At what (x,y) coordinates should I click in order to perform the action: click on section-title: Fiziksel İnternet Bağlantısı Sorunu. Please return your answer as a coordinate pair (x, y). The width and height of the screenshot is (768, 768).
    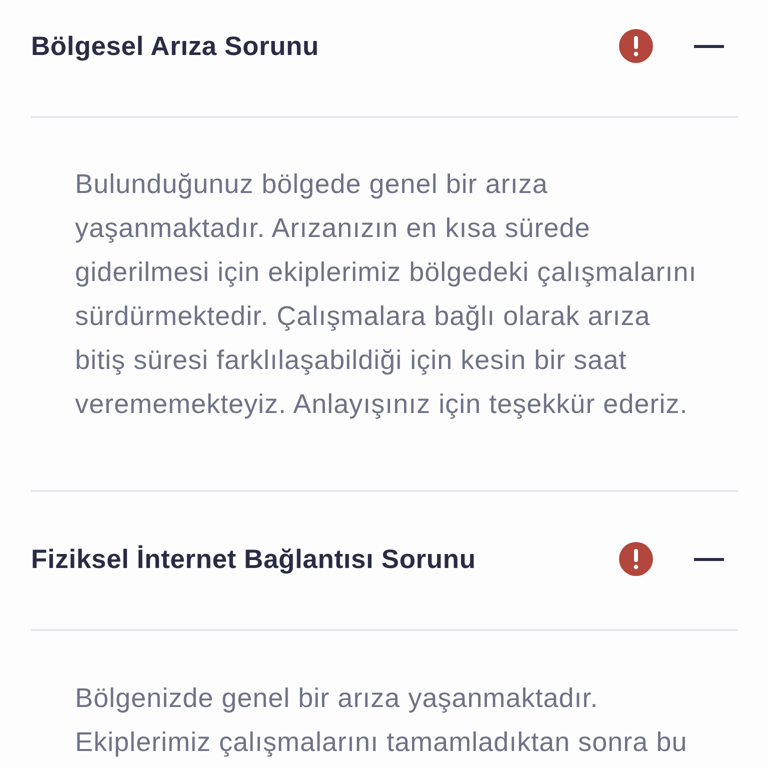
    Looking at the image, I should click on (254, 559).